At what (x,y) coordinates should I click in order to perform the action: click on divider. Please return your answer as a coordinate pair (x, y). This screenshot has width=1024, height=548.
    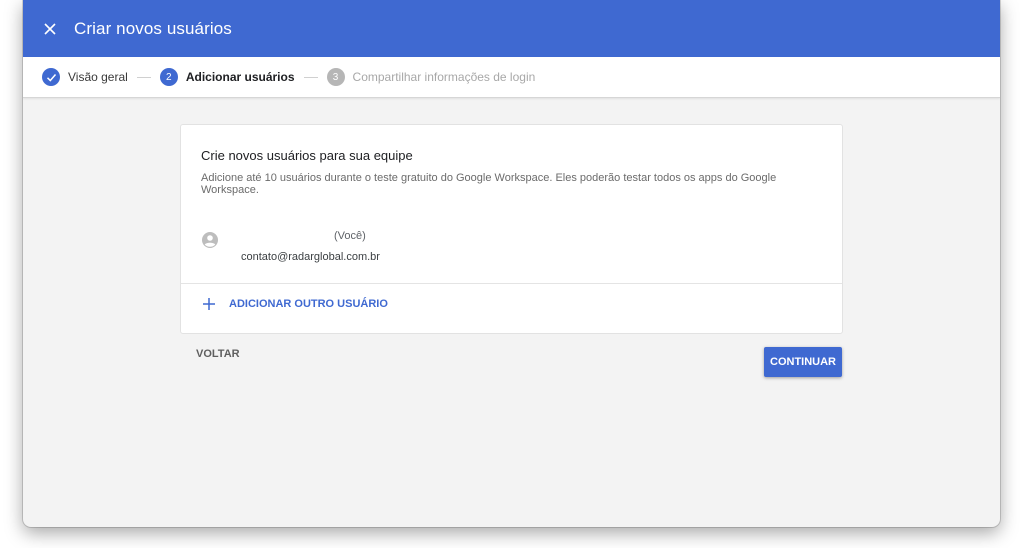
    Looking at the image, I should click on (511, 283).